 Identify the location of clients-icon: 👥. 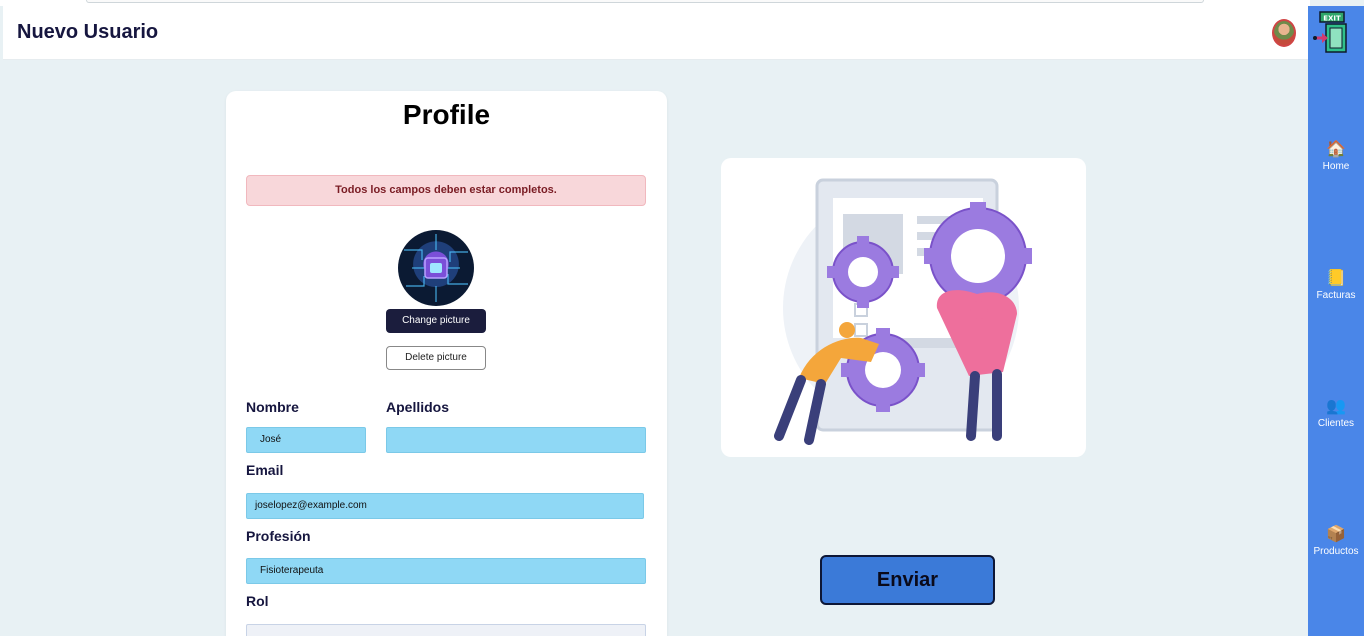
(1336, 406).